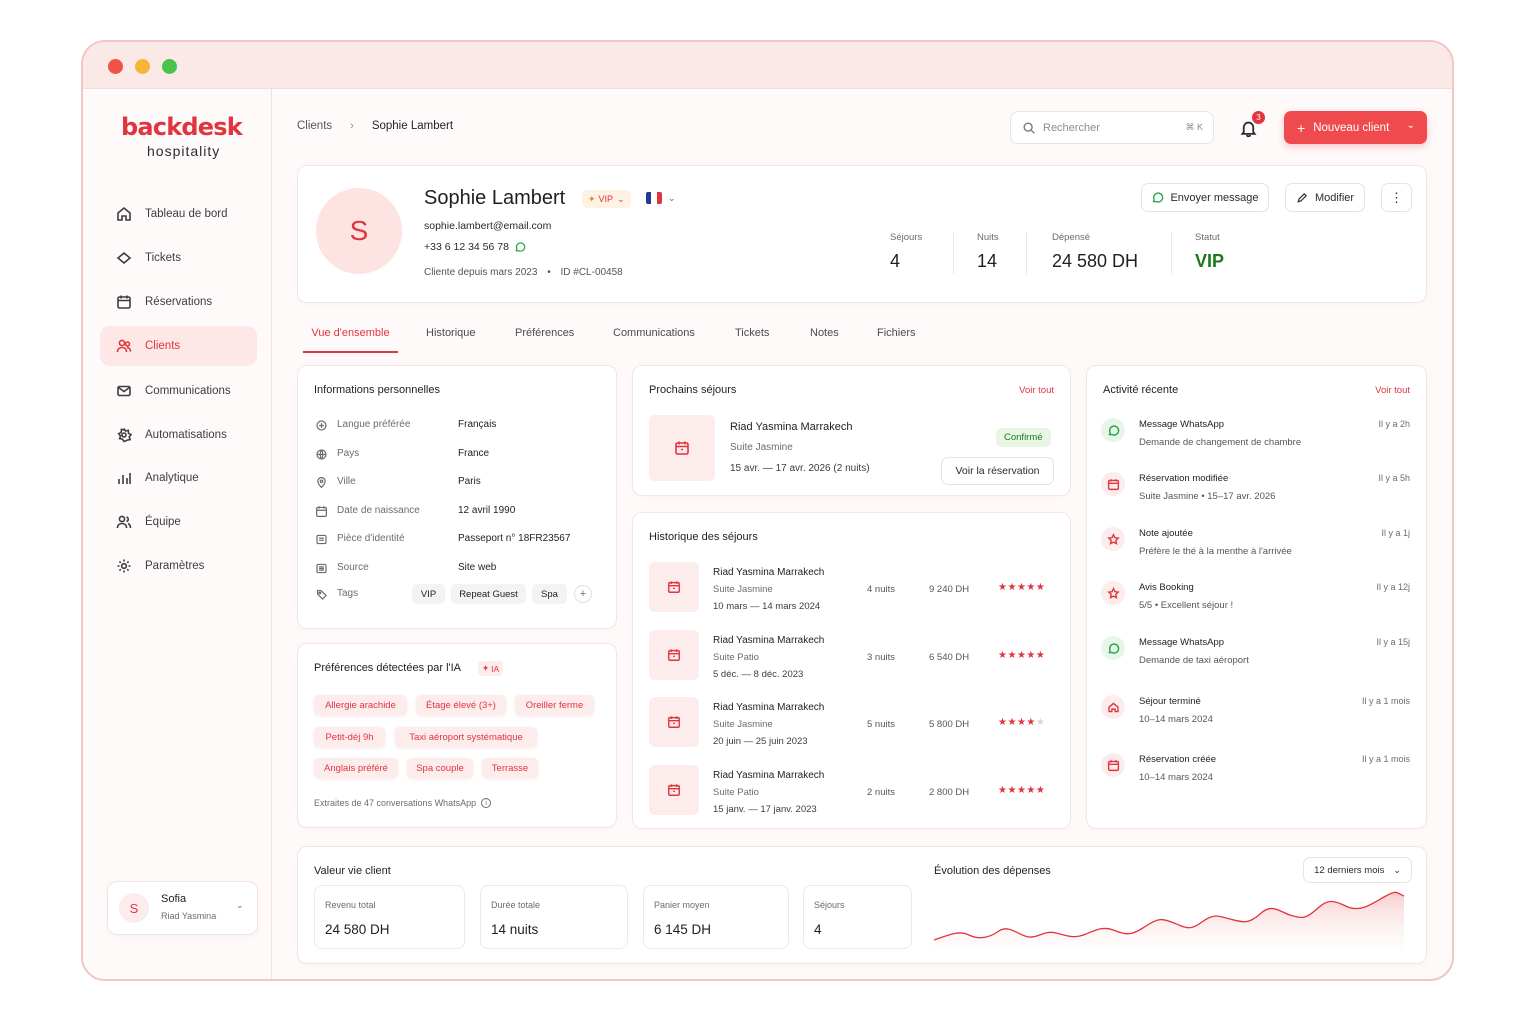 This screenshot has height=1024, width=1536. What do you see at coordinates (352, 871) in the screenshot?
I see `card-title: Valeur vie client` at bounding box center [352, 871].